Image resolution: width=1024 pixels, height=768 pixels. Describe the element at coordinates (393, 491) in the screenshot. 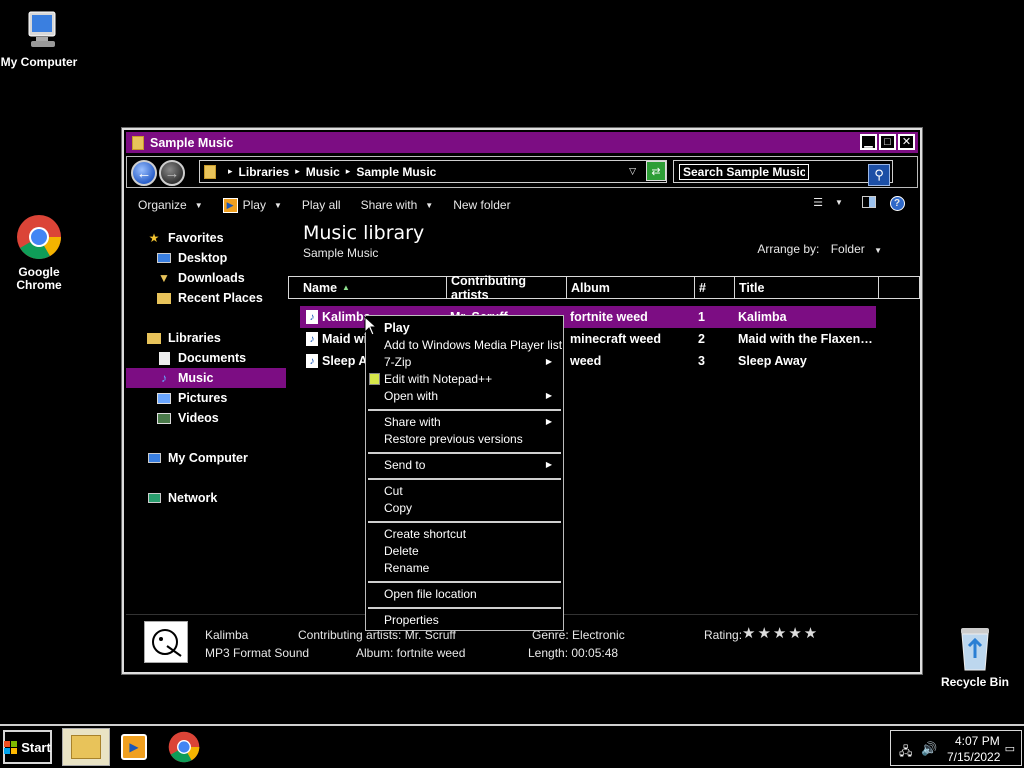

I see `menu-item-cut: Cut` at that location.